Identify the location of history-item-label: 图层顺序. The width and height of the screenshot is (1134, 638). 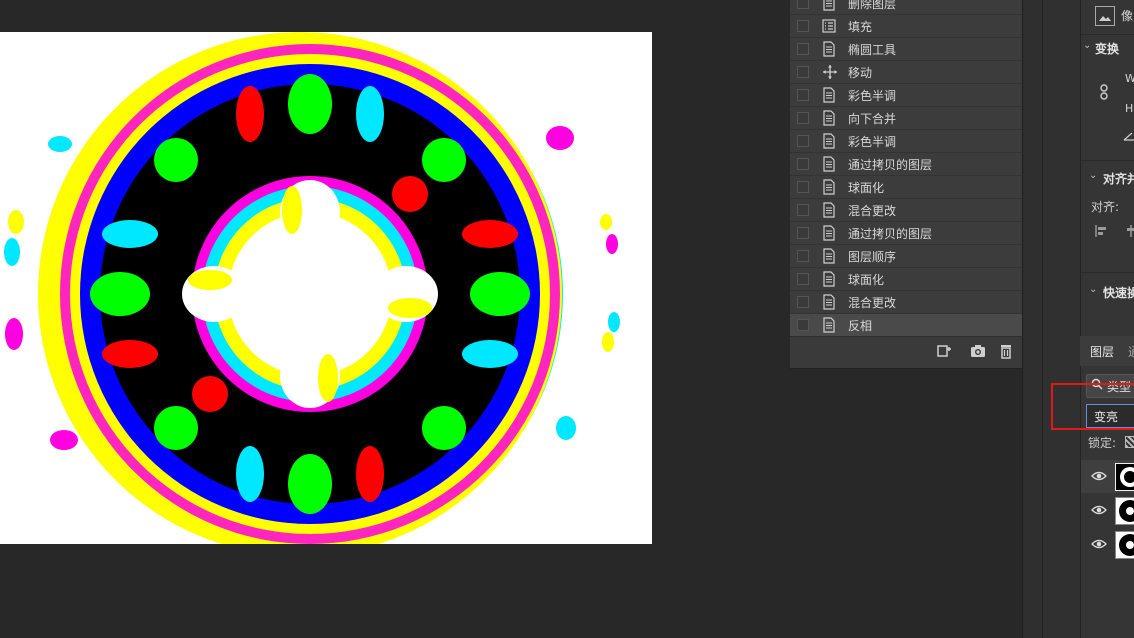
(872, 257).